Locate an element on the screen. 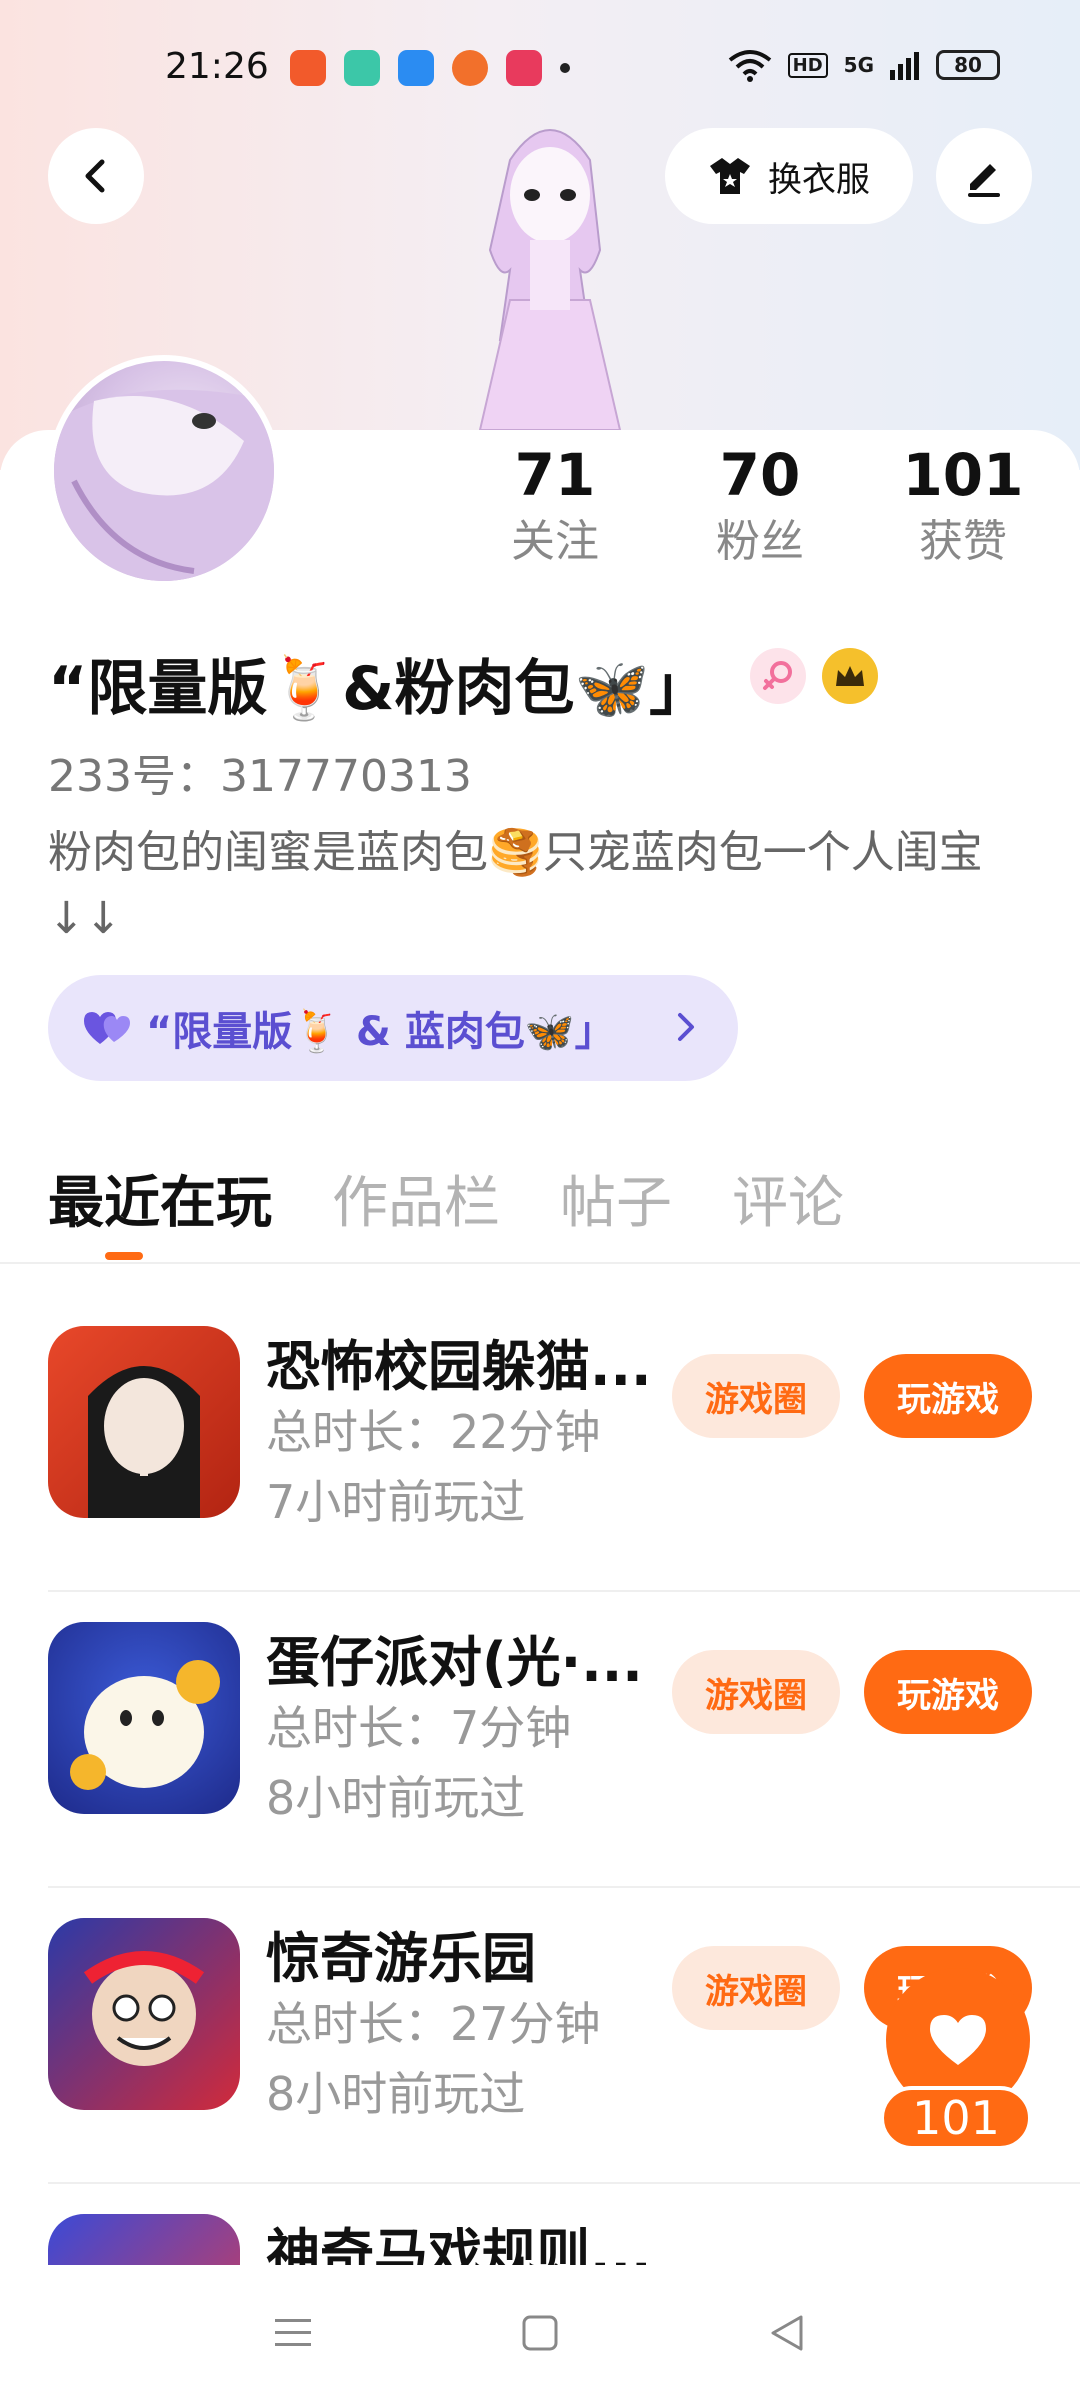  tab-divider is located at coordinates (540, 1263).